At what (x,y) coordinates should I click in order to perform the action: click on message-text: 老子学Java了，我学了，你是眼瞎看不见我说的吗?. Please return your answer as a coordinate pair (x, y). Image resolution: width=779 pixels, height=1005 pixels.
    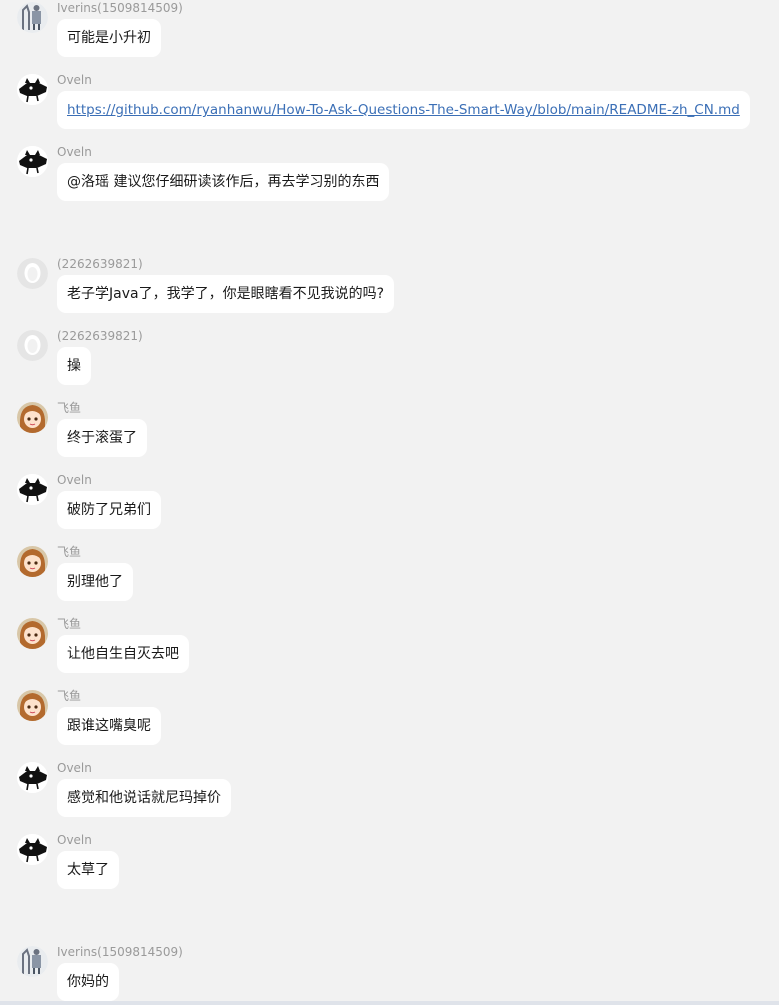
    Looking at the image, I should click on (226, 294).